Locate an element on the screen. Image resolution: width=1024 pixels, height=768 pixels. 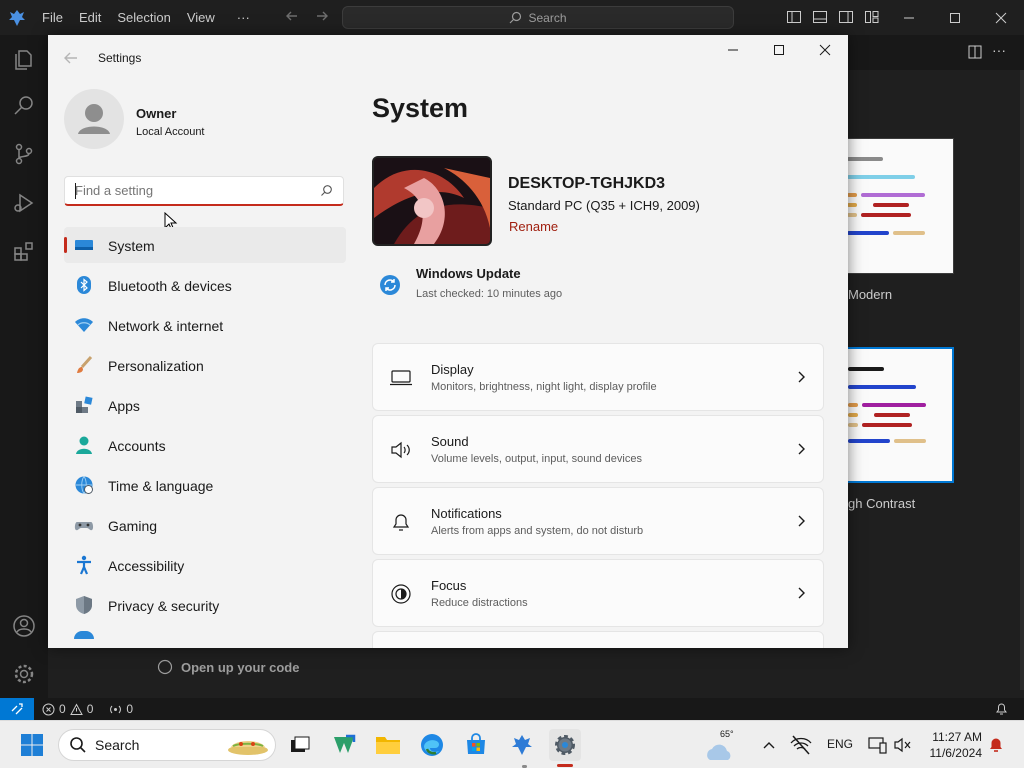
language-indicator: ENG is located at coordinates (840, 744).